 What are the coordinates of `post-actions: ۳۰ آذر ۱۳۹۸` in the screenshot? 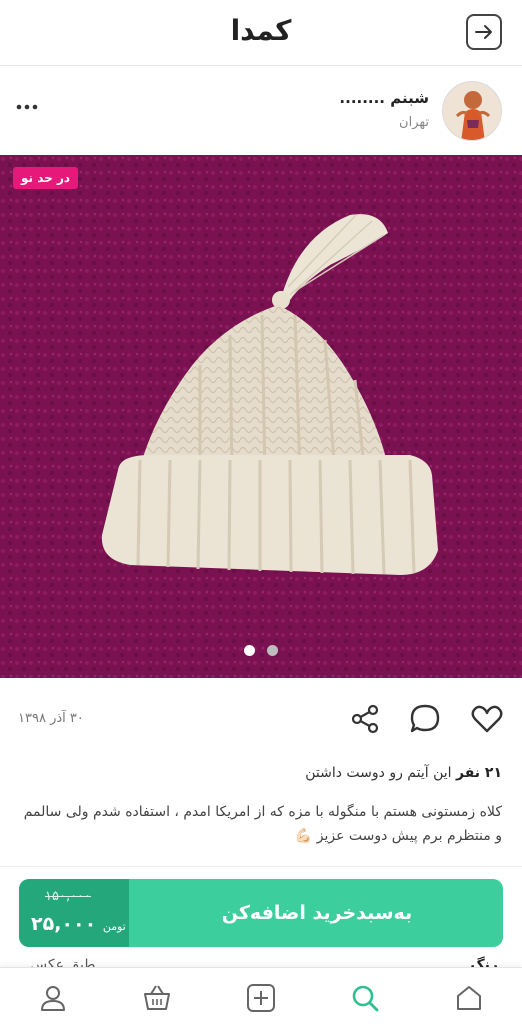 It's located at (261, 718).